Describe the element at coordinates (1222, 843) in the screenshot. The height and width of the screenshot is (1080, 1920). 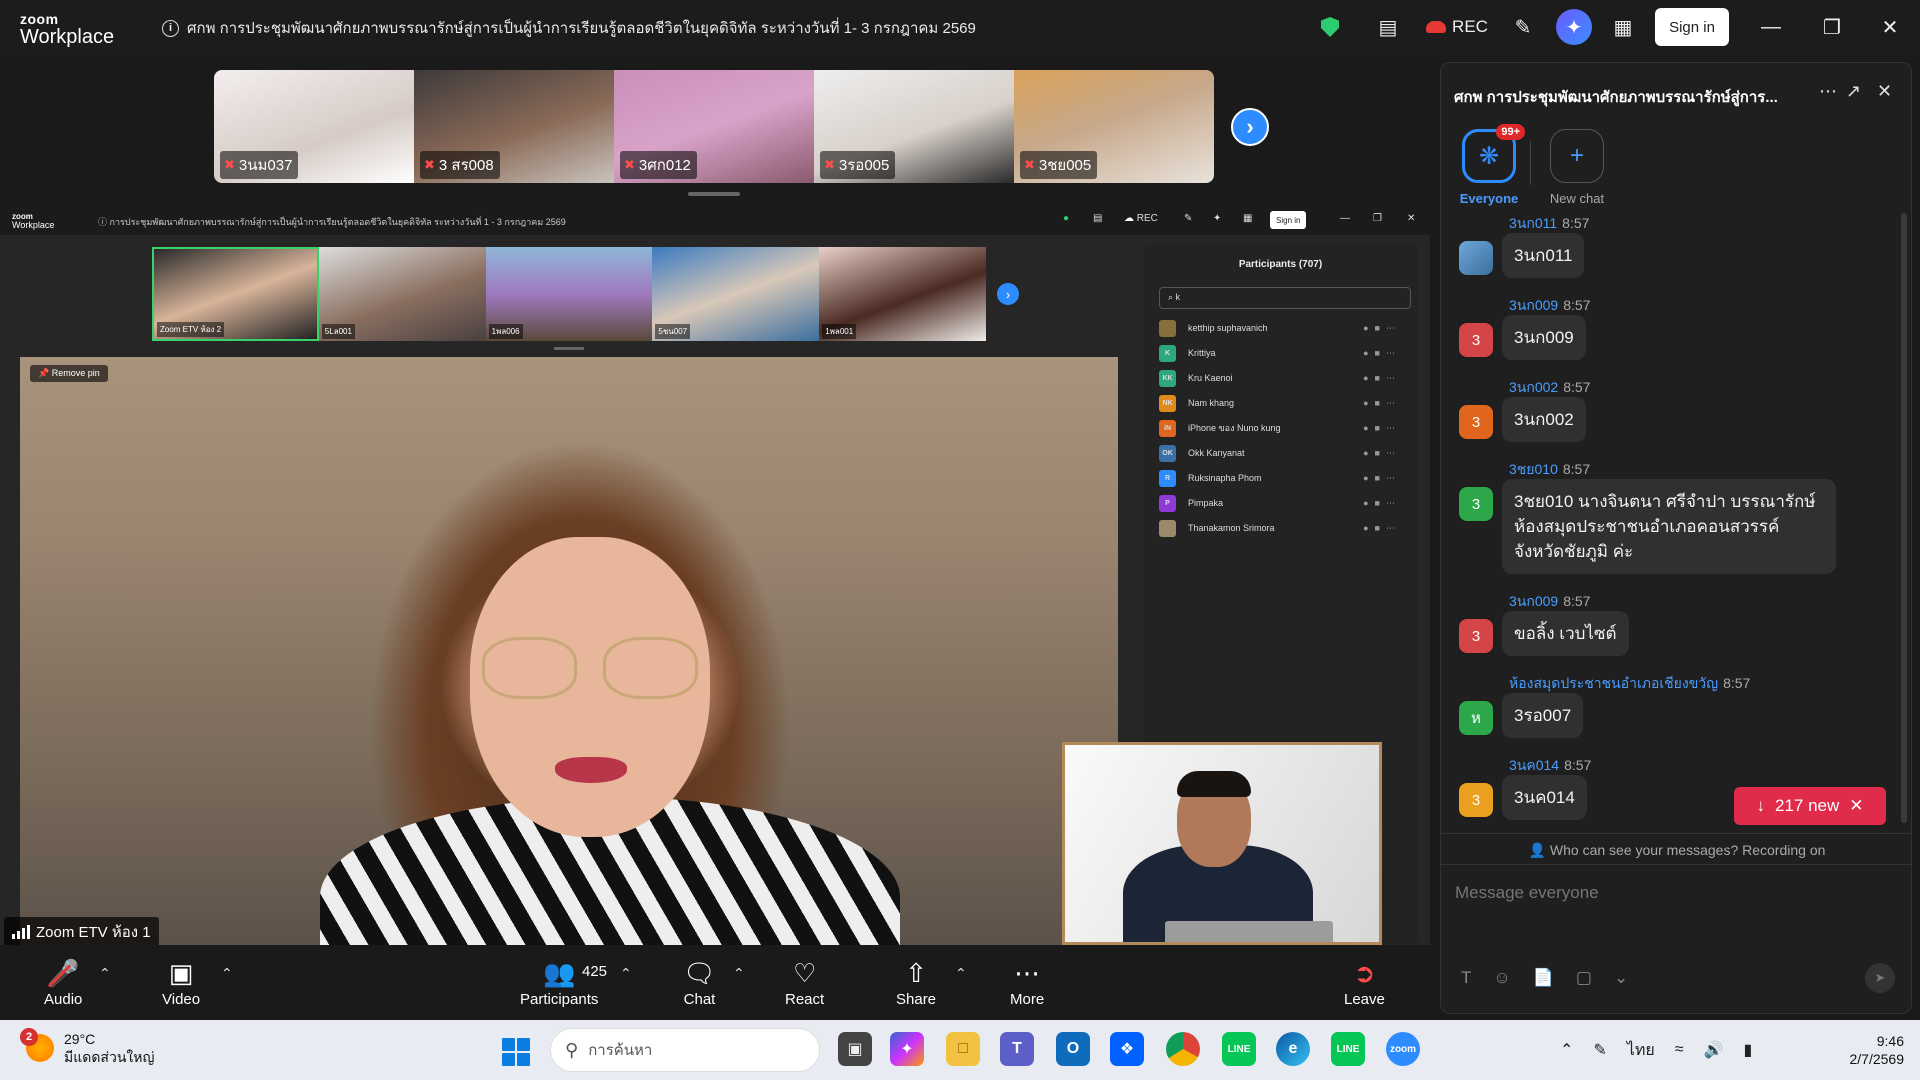
I see `floating-video-tile` at that location.